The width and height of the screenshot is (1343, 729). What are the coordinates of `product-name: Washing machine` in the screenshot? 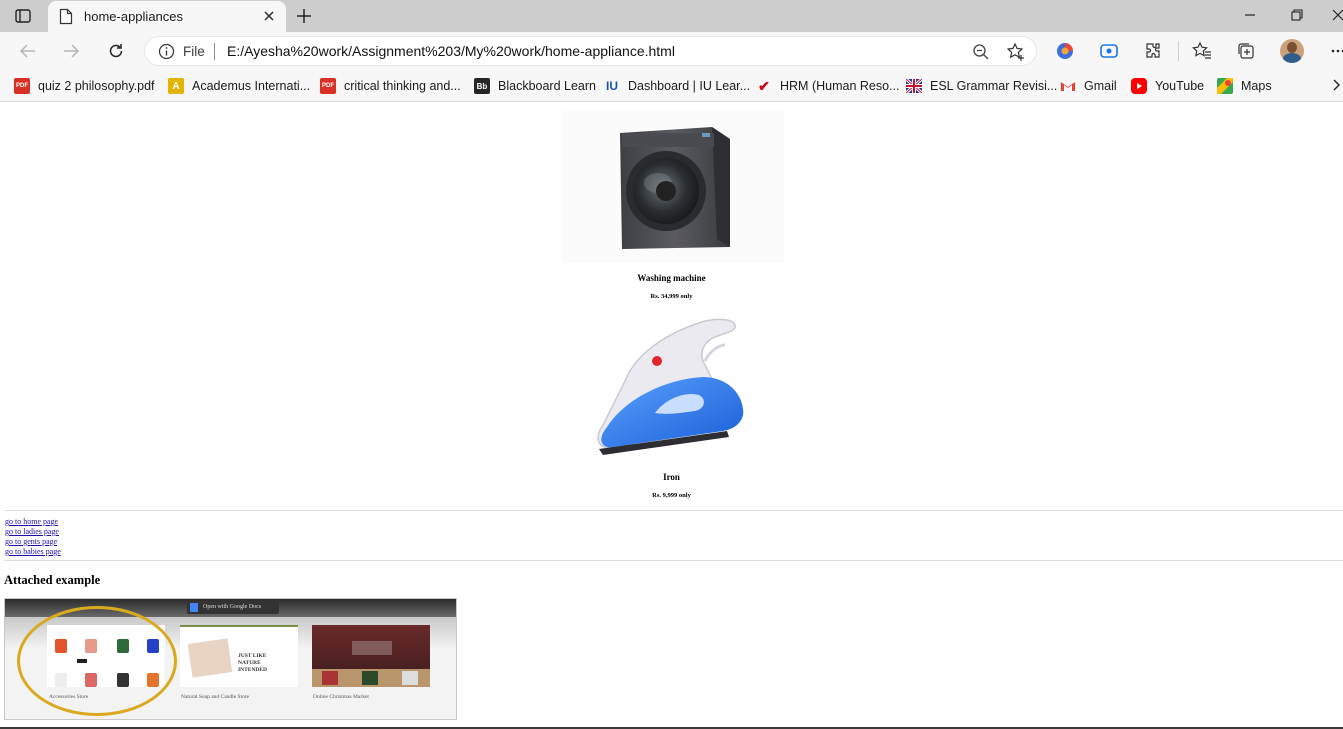 It's located at (671, 278).